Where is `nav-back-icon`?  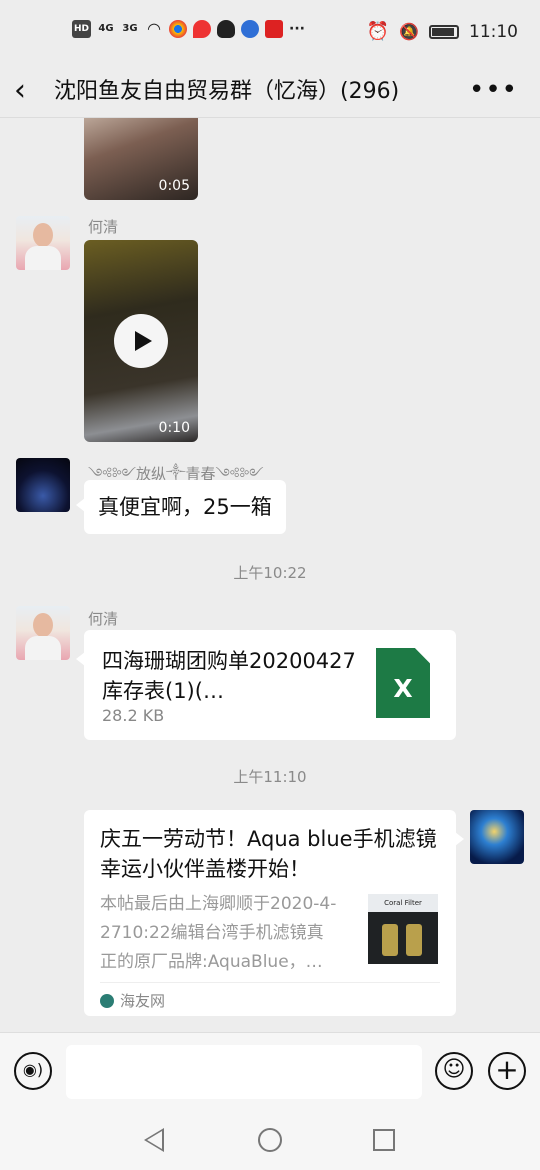
nav-back-icon is located at coordinates (154, 1140).